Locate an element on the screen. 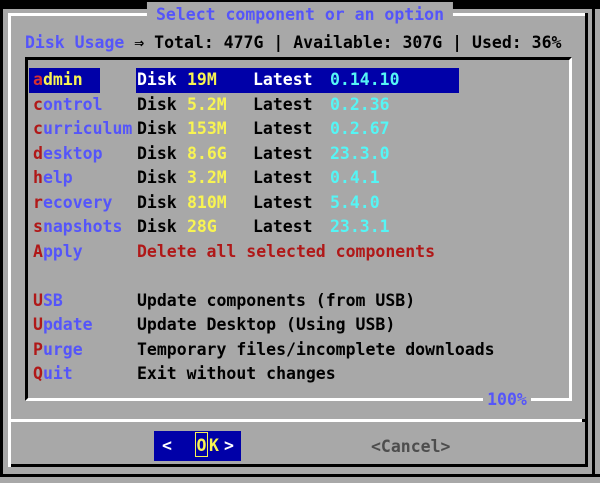  tag-rest: urge is located at coordinates (62, 349).